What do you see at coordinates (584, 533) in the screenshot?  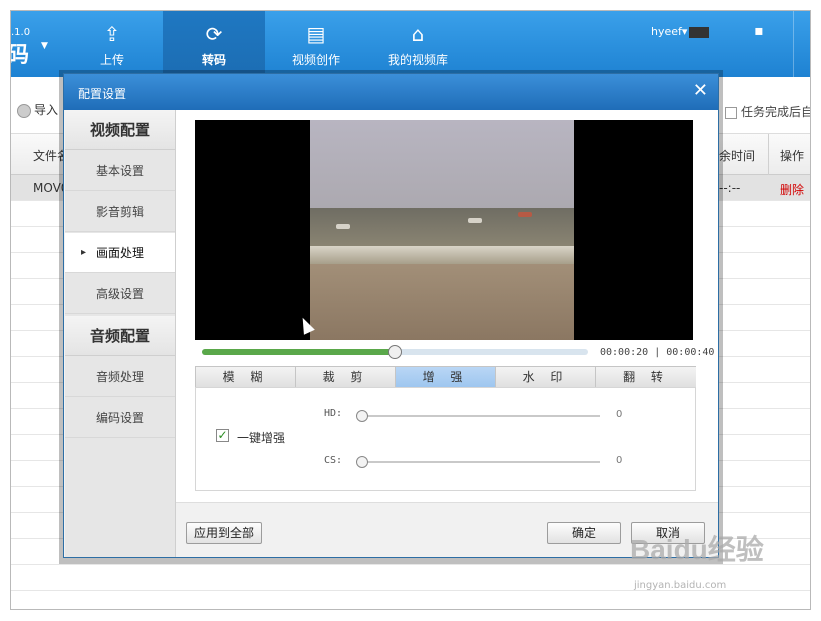 I see `ok-button: 确定` at bounding box center [584, 533].